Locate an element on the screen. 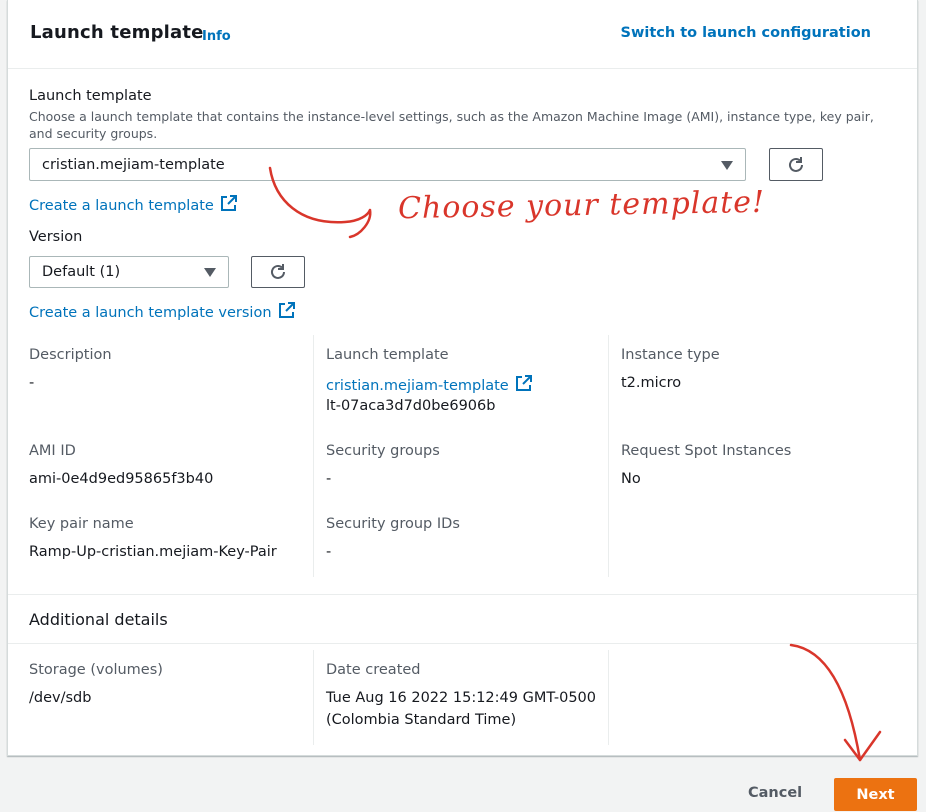 Image resolution: width=926 pixels, height=812 pixels. version-select: Default (1) is located at coordinates (129, 272).